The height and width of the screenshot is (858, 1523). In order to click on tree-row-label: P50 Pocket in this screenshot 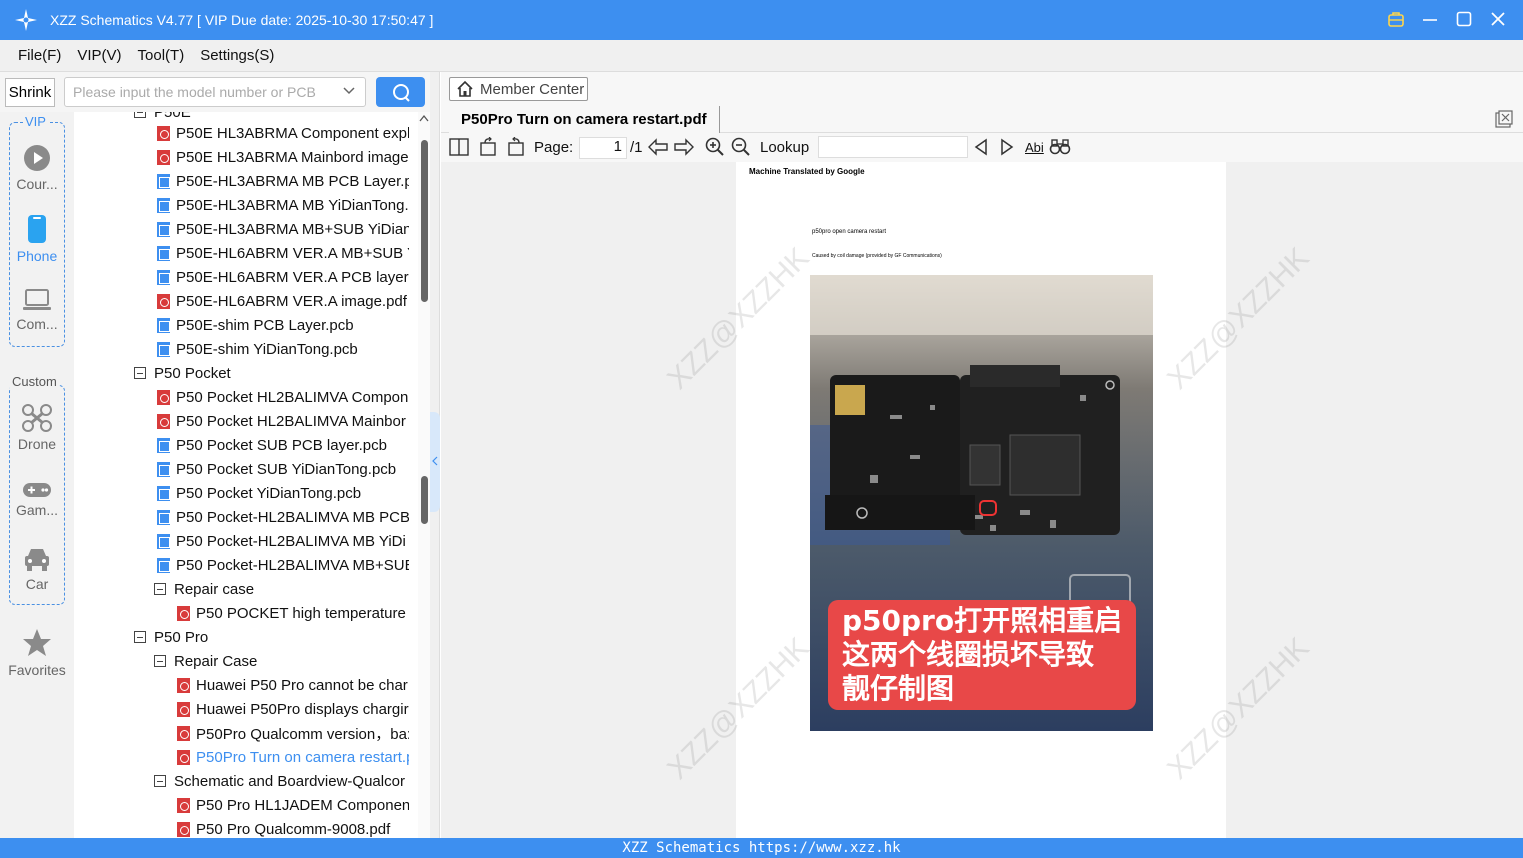, I will do `click(192, 373)`.